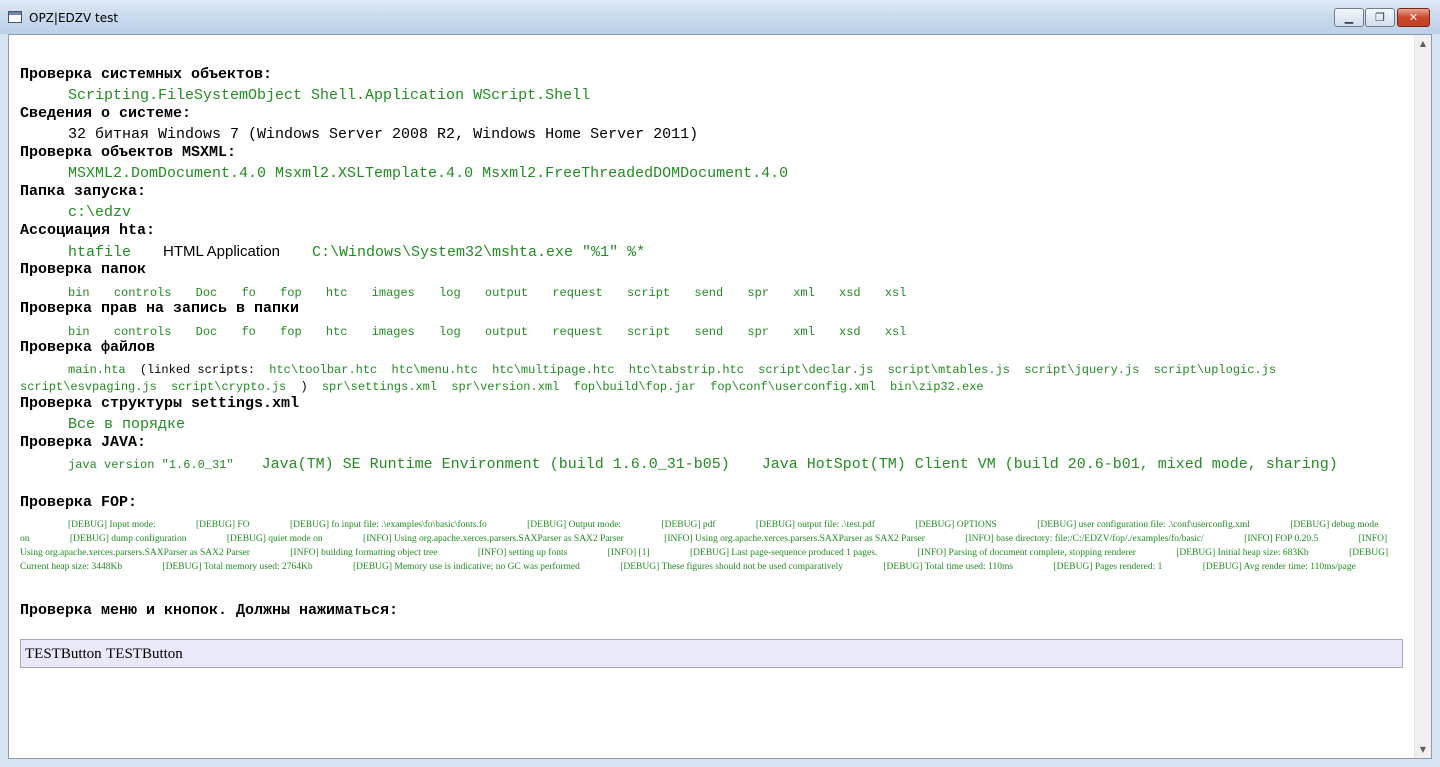  What do you see at coordinates (127, 424) in the screenshot?
I see `value-settings: Все в порядке` at bounding box center [127, 424].